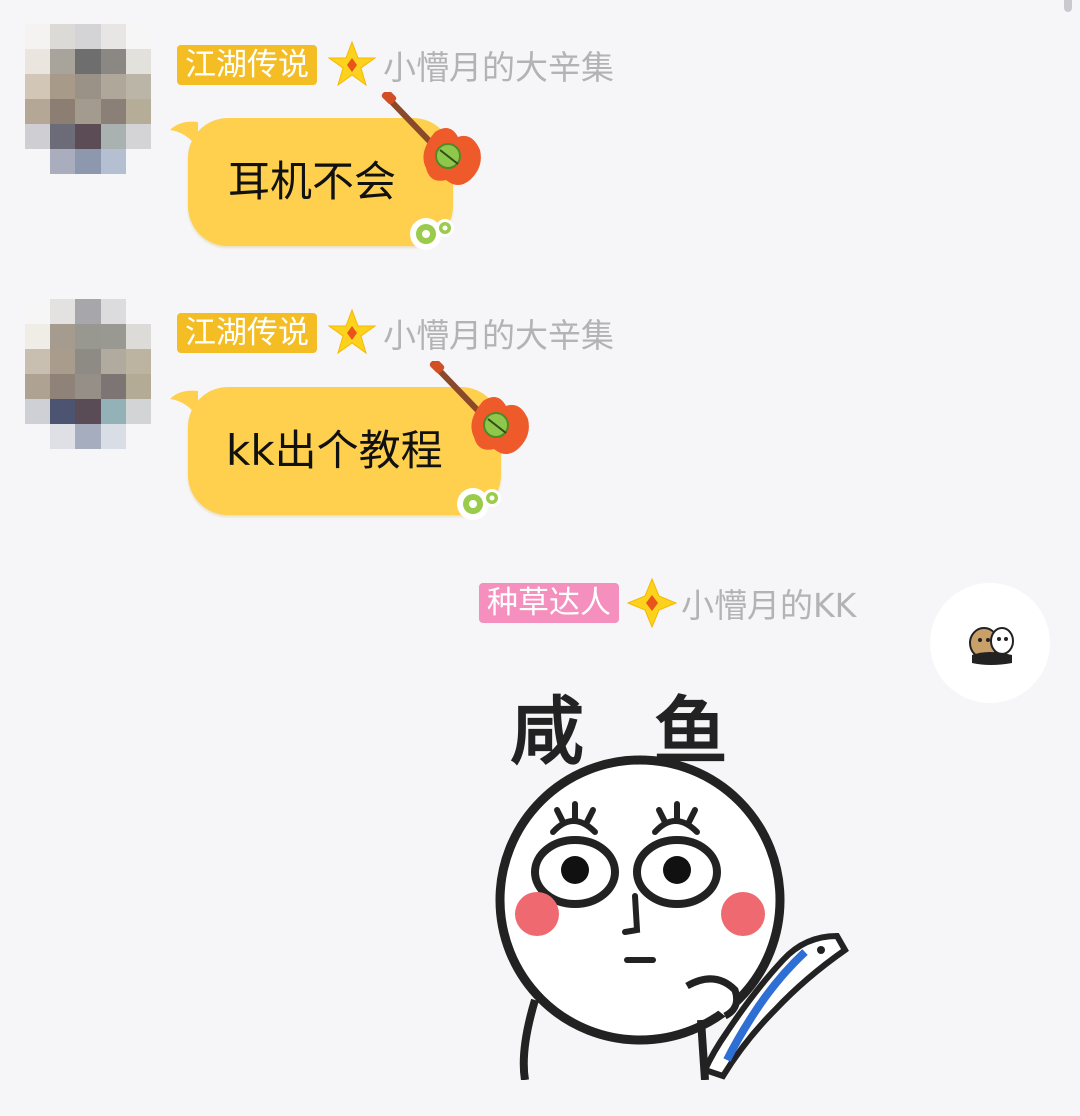 The width and height of the screenshot is (1080, 1116). Describe the element at coordinates (312, 181) in the screenshot. I see `message-text: 耳机不会` at that location.